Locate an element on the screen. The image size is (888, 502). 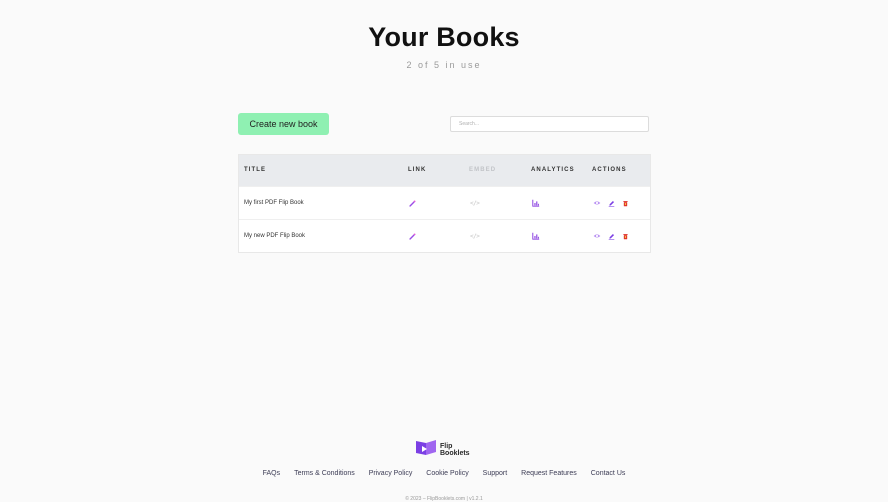
search-input is located at coordinates (549, 124).